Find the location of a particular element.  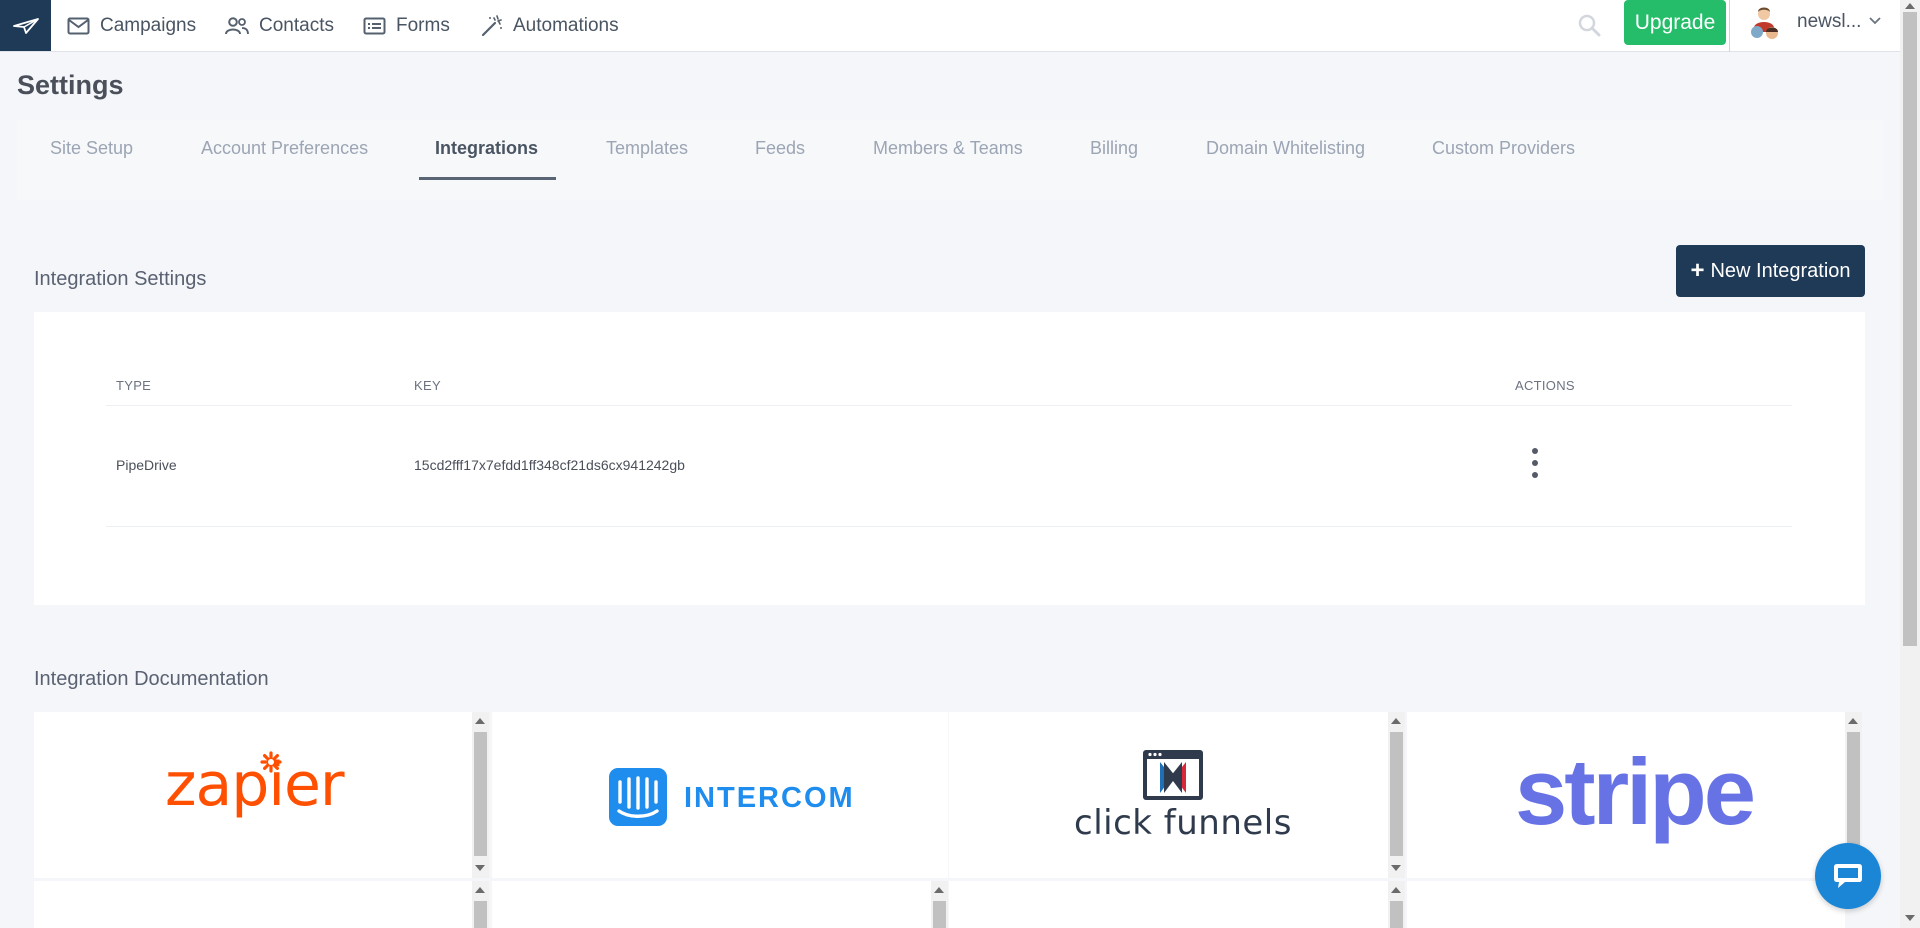

intercom-logo: INTERCOM is located at coordinates (769, 798).